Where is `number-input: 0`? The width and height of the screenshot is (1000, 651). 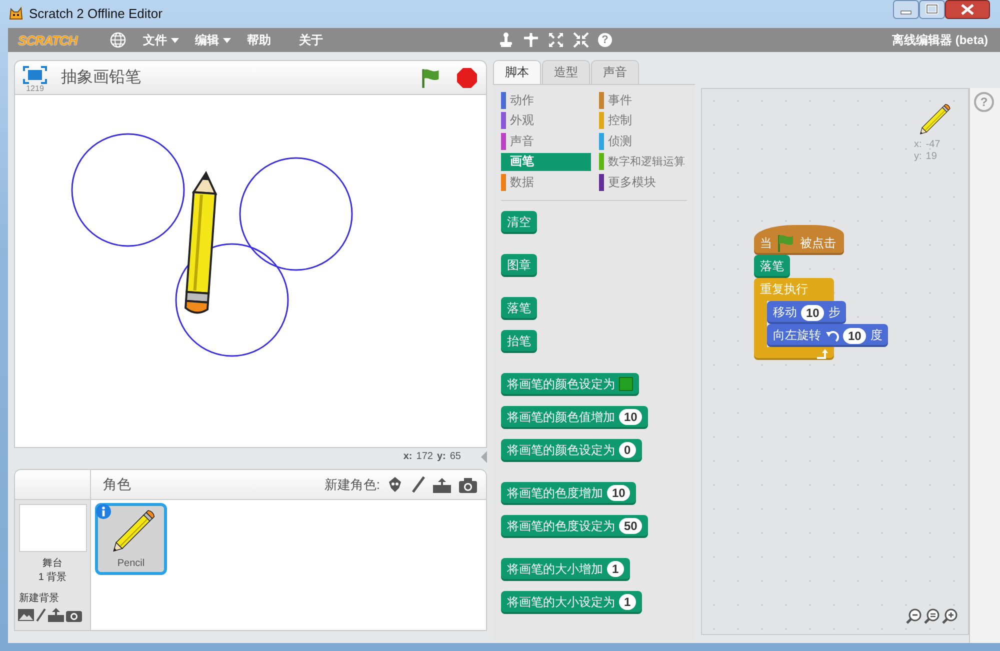 number-input: 0 is located at coordinates (627, 450).